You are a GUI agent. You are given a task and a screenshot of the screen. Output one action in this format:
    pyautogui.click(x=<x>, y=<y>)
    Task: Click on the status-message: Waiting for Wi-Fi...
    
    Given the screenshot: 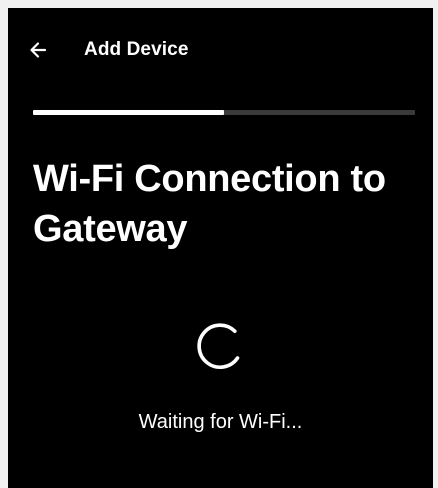 What is the action you would take?
    pyautogui.click(x=220, y=422)
    